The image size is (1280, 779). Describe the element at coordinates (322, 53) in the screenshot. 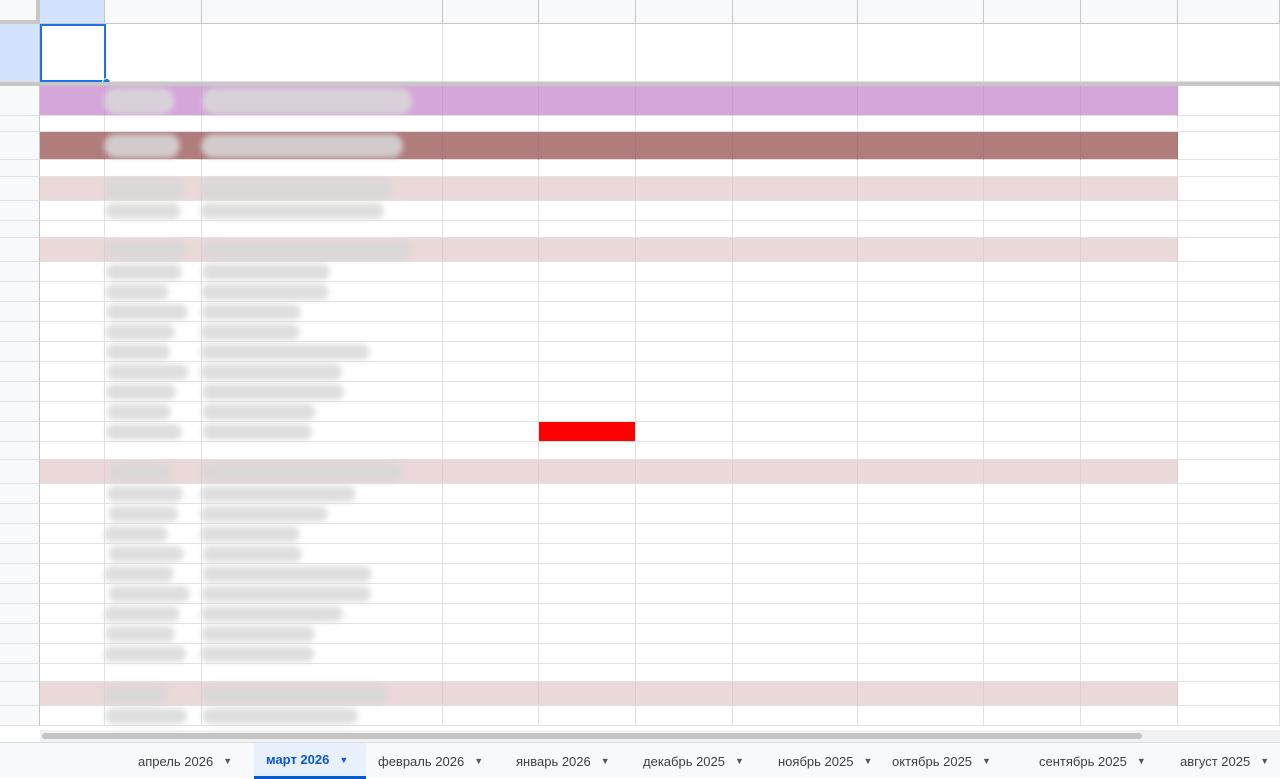

I see `header-cell-c` at that location.